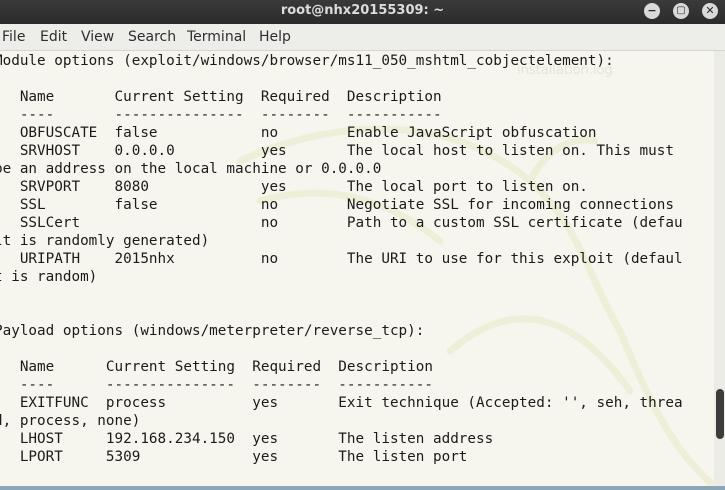  Describe the element at coordinates (275, 37) in the screenshot. I see `menu-help: Help` at that location.